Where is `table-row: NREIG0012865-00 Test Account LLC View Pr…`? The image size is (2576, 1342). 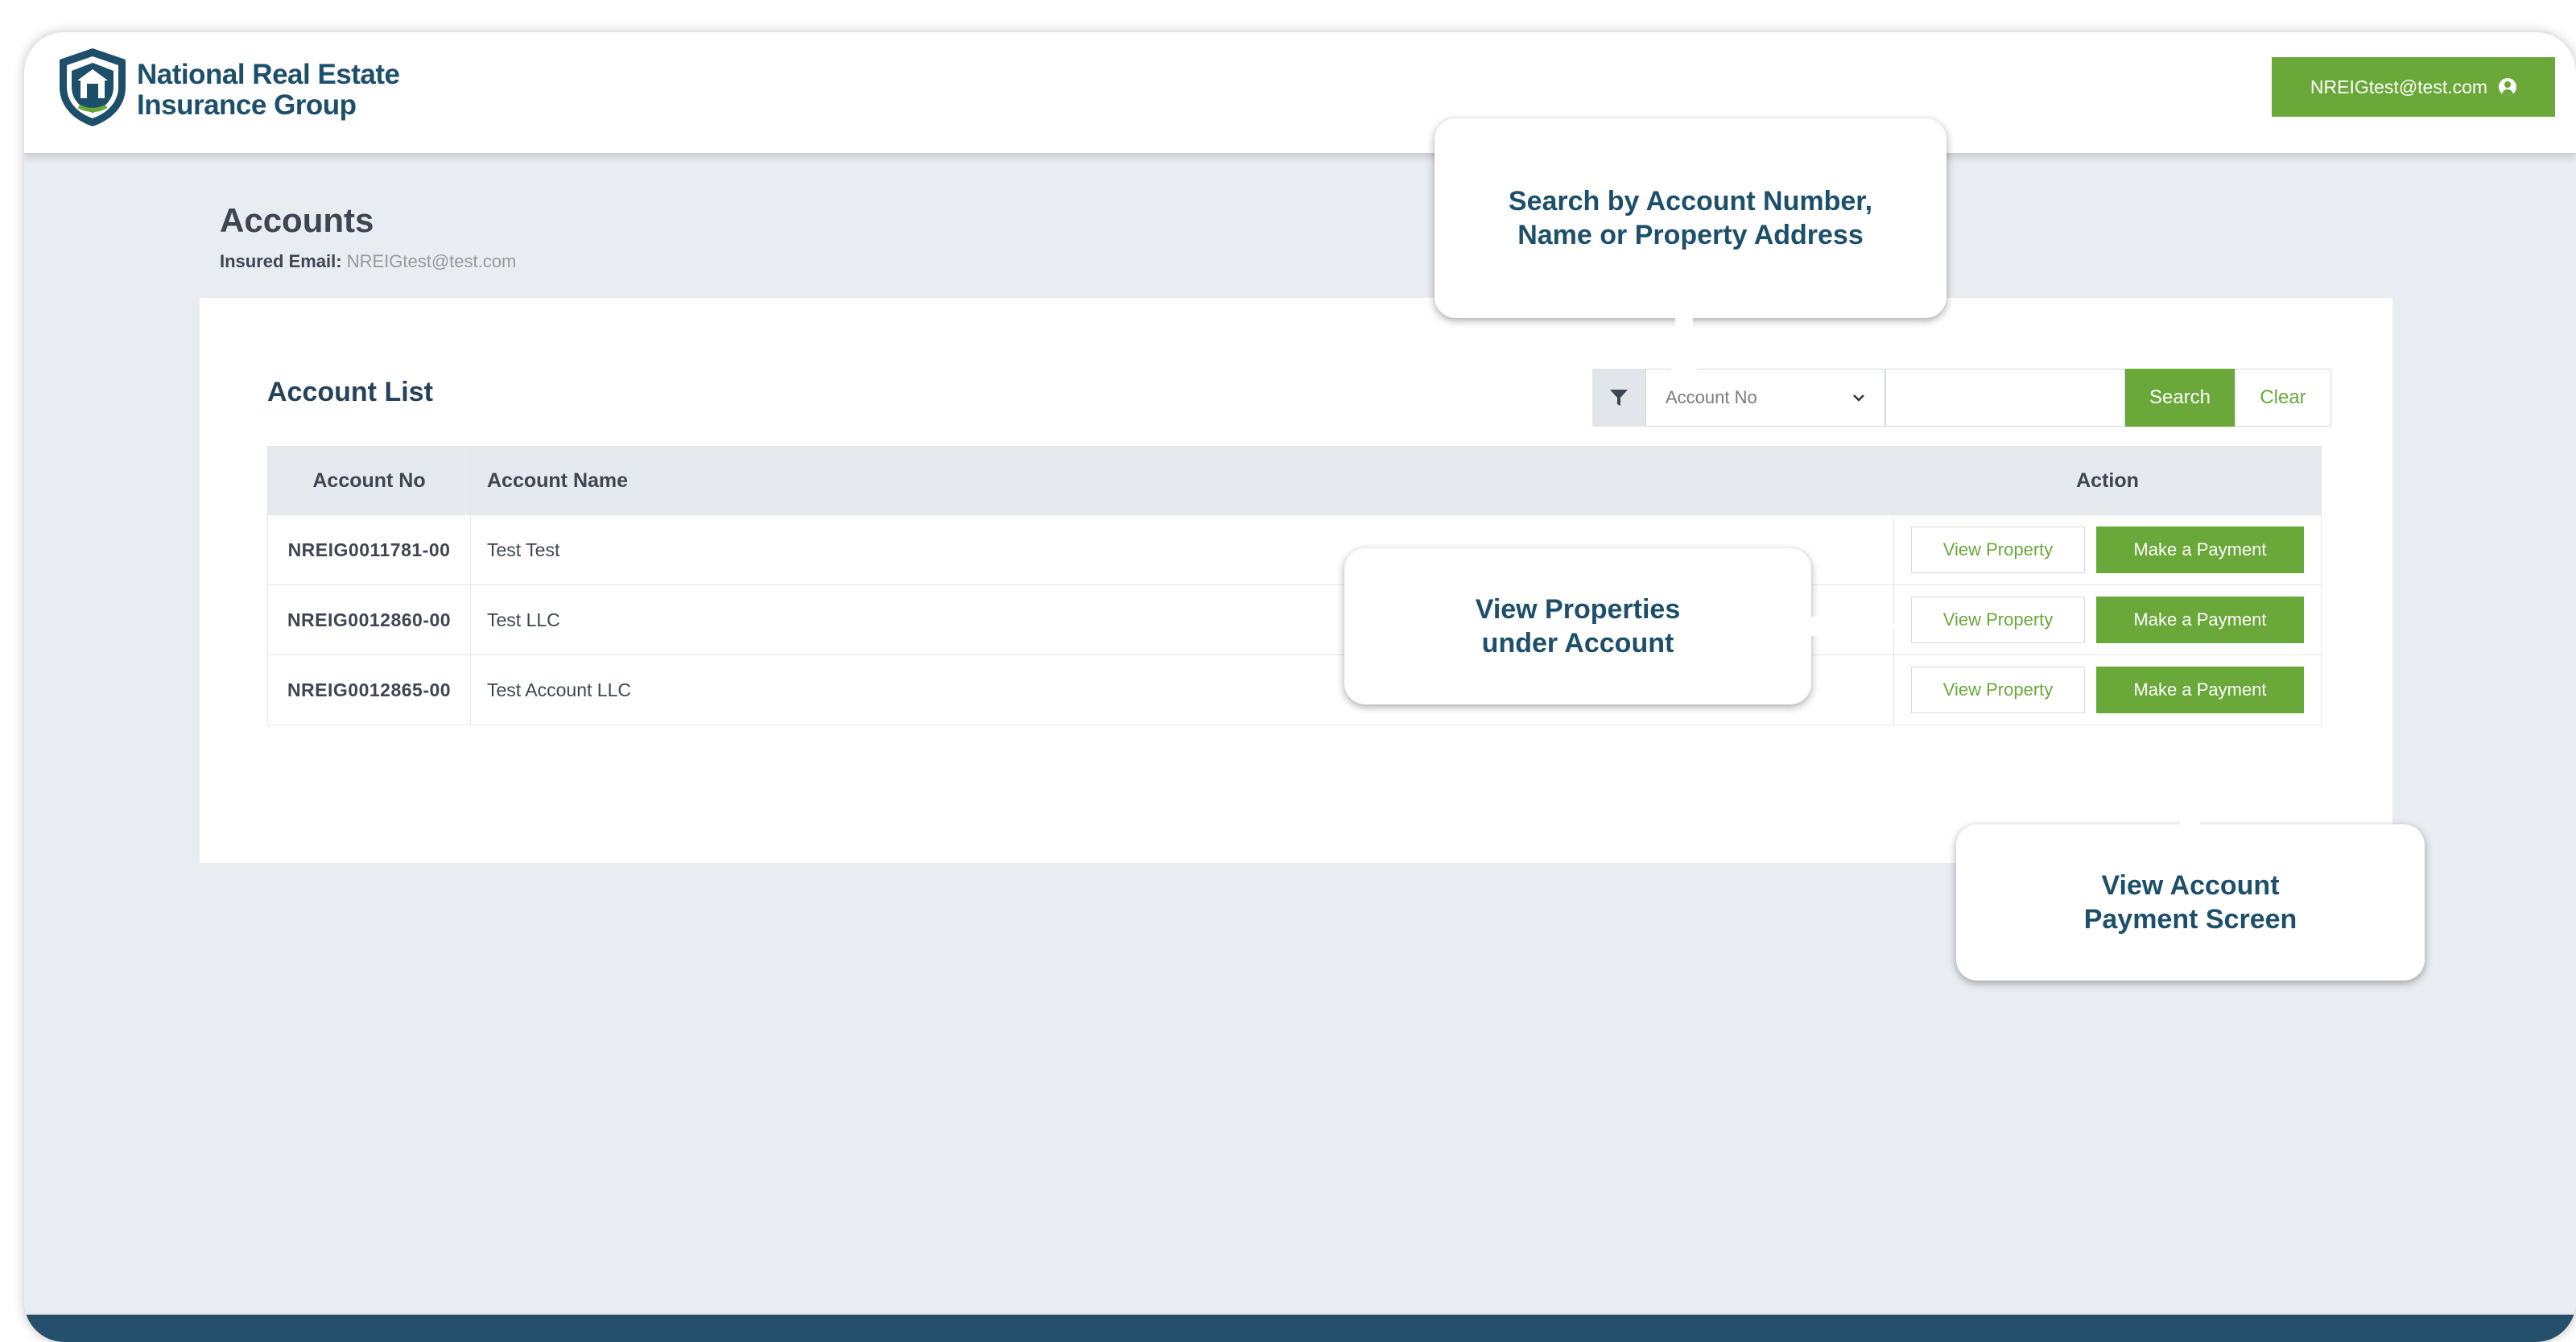 table-row: NREIG0012865-00 Test Account LLC View Pr… is located at coordinates (1294, 689).